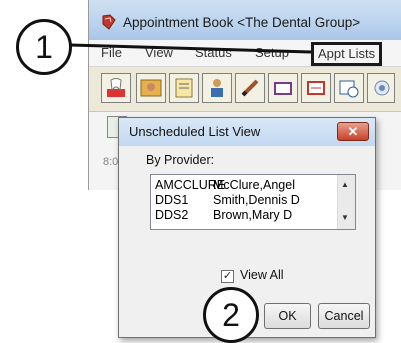  Describe the element at coordinates (256, 200) in the screenshot. I see `provider-name: Smith,Dennis D` at that location.